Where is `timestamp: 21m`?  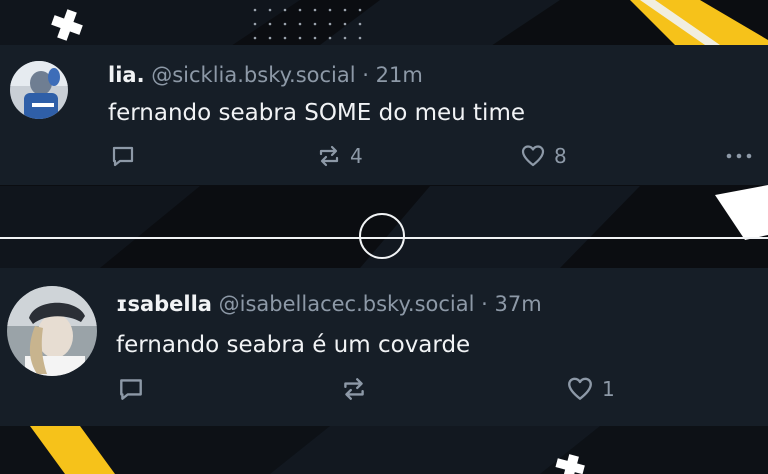
timestamp: 21m is located at coordinates (399, 75).